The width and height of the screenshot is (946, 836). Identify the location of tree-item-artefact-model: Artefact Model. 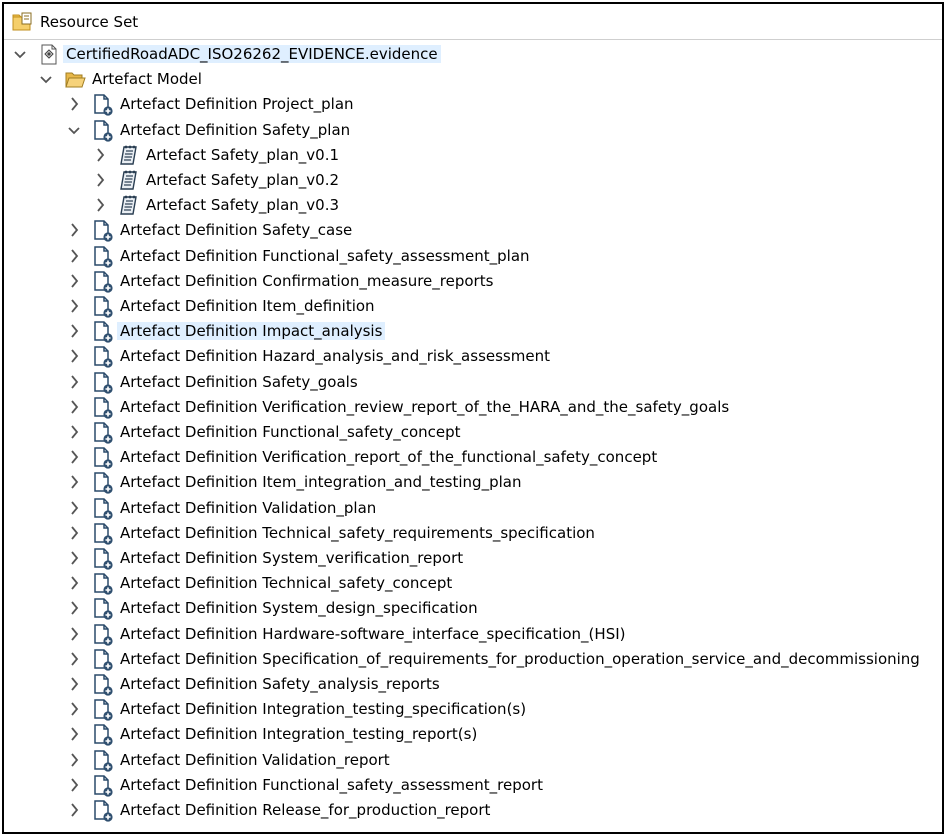
(472, 79).